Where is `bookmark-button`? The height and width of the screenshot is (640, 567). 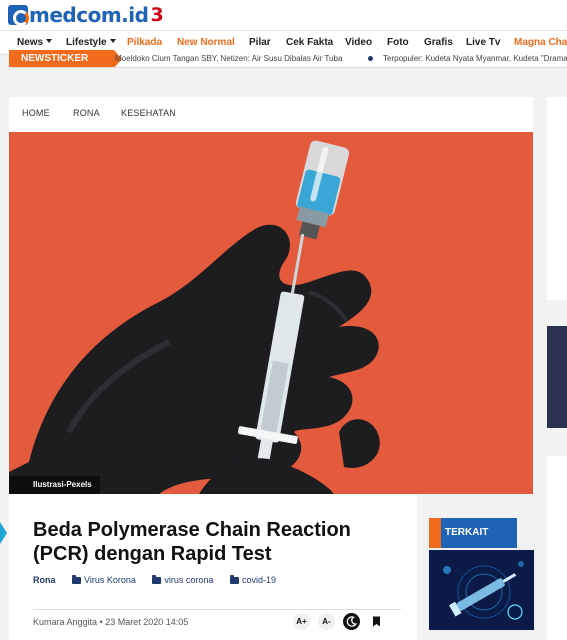 bookmark-button is located at coordinates (376, 621).